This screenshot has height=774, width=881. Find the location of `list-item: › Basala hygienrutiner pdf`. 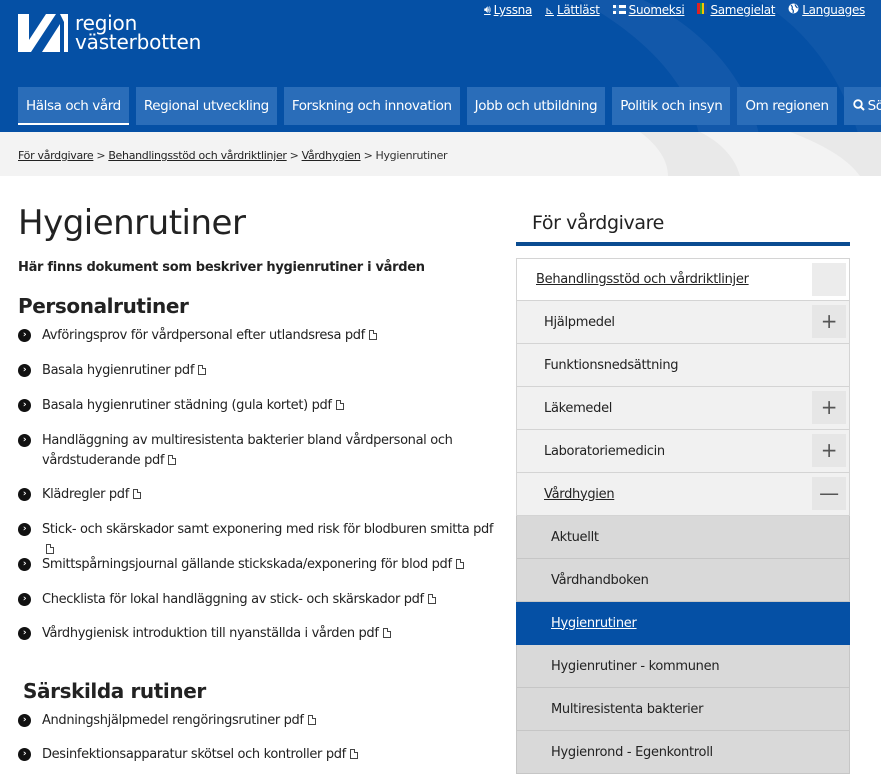

list-item: › Basala hygienrutiner pdf is located at coordinates (258, 371).